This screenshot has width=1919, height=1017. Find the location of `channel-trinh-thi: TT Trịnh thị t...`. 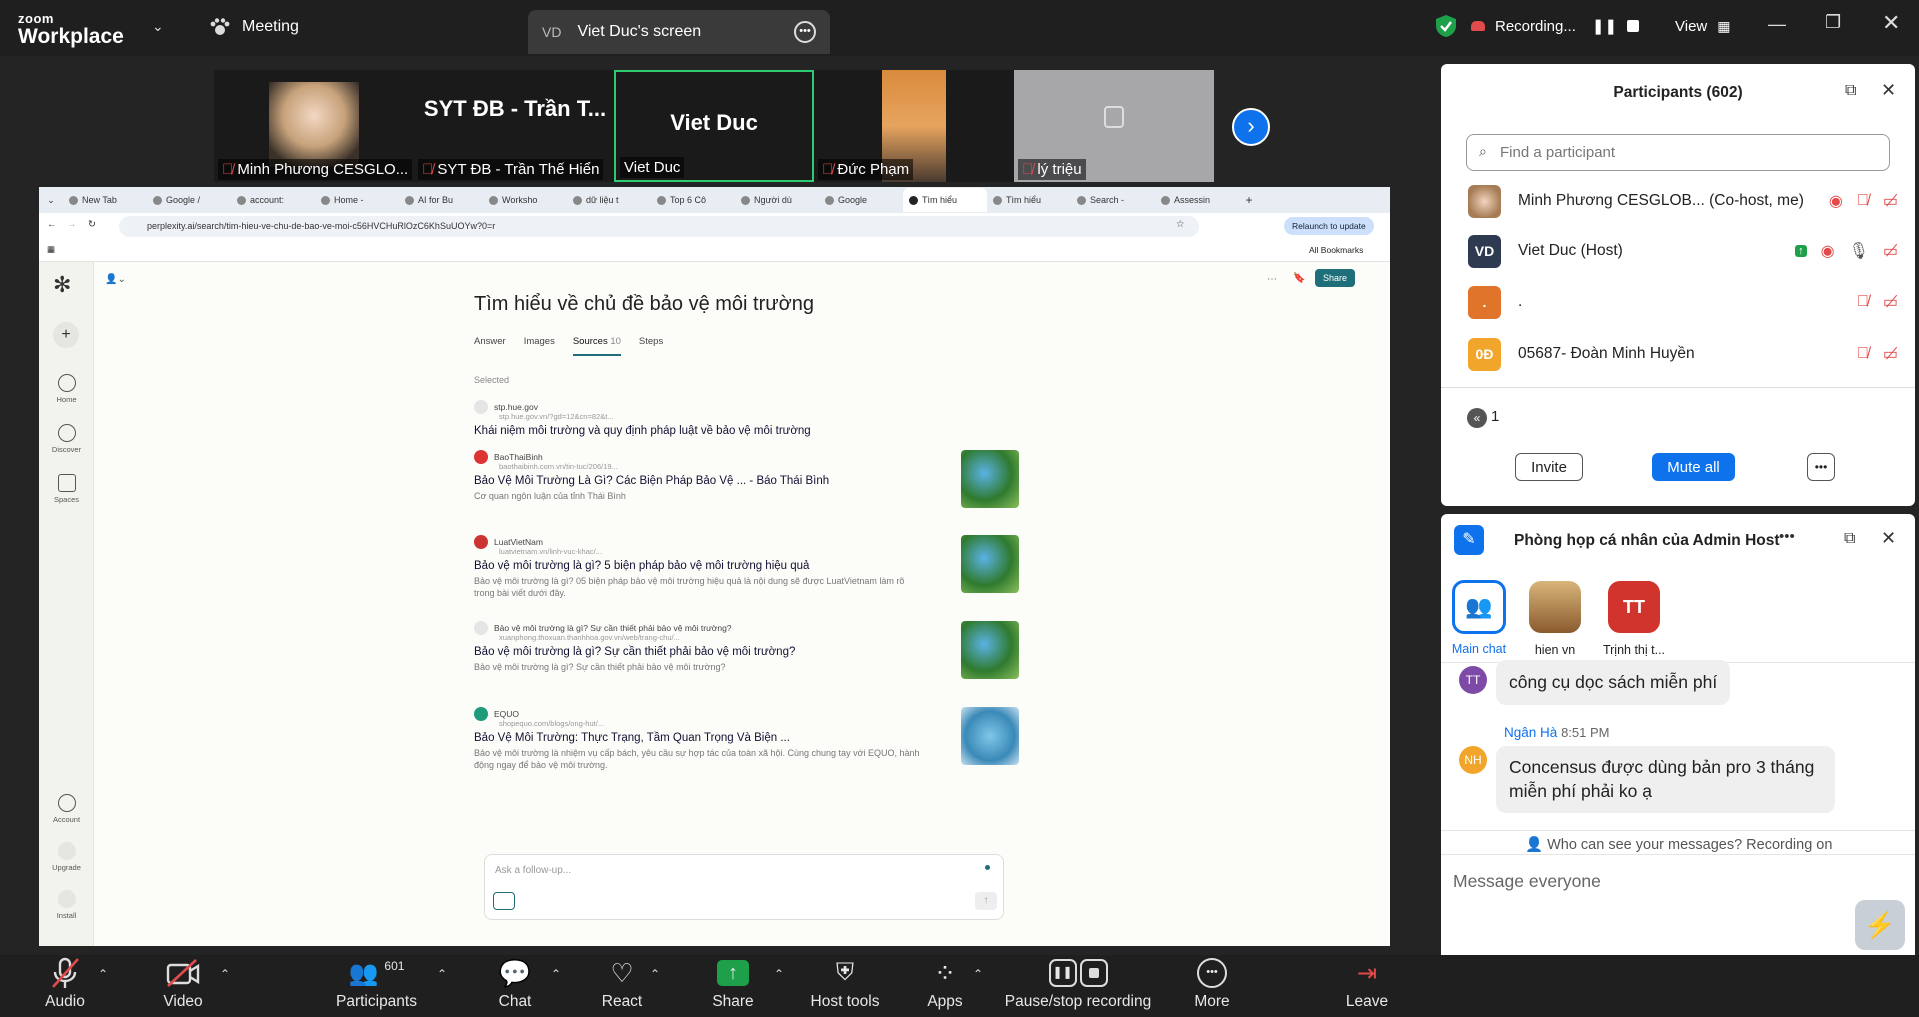

channel-trinh-thi: TT Trịnh thị t... is located at coordinates (1634, 619).